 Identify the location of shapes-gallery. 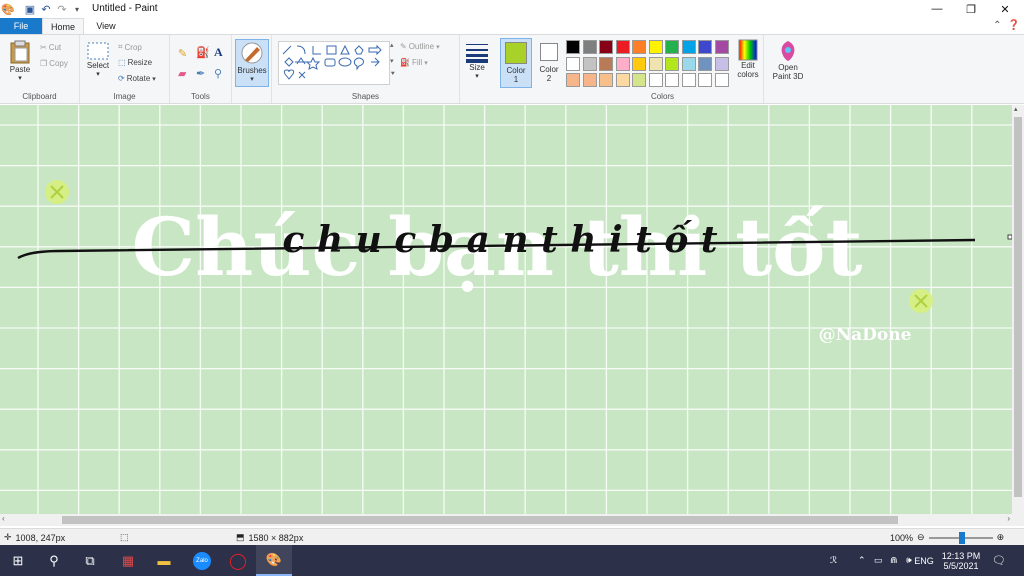
(334, 63).